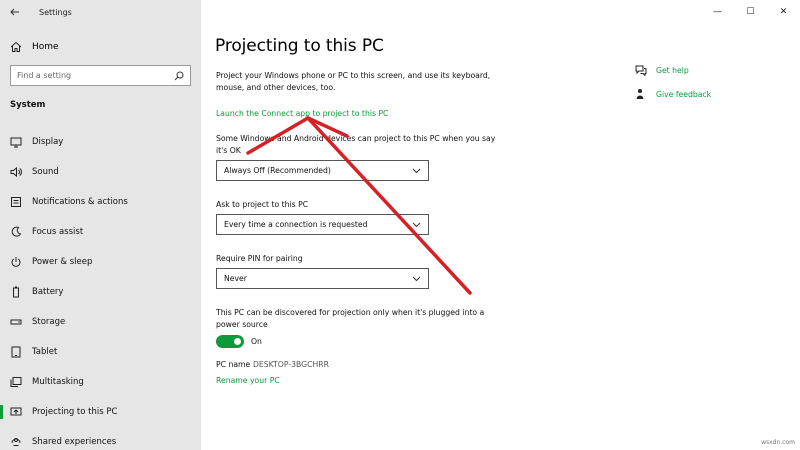  Describe the element at coordinates (48, 142) in the screenshot. I see `sidebar-item-label: Display` at that location.